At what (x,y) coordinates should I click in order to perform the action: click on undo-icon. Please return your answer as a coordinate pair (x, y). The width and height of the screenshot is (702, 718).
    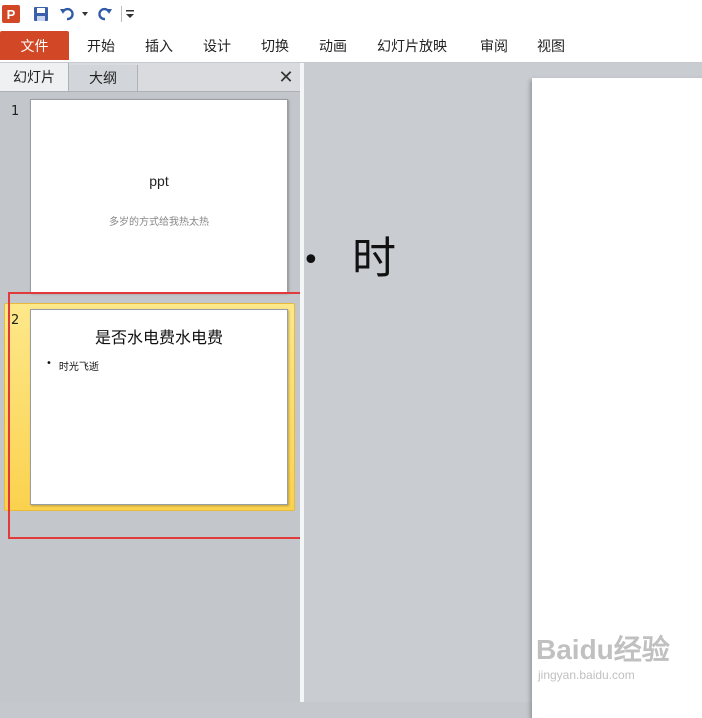
    Looking at the image, I should click on (67, 14).